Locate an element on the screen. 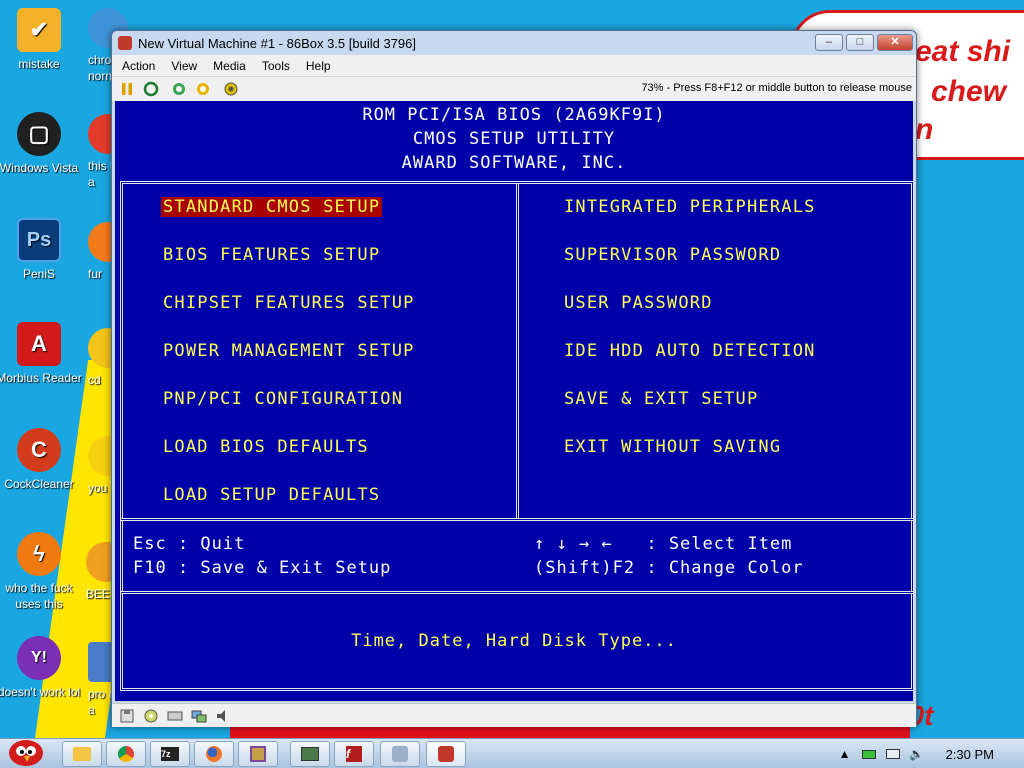  lightning-icon: ϟ is located at coordinates (39, 554).